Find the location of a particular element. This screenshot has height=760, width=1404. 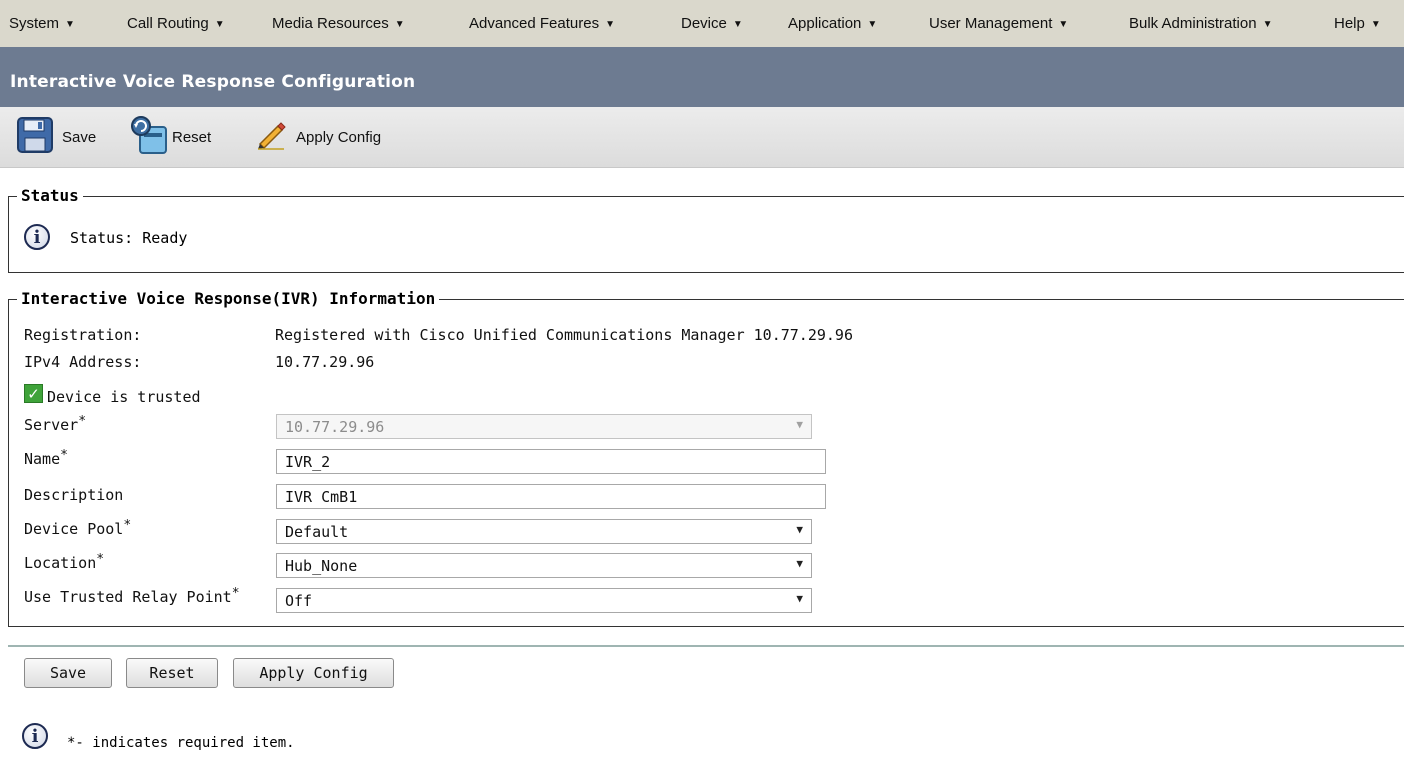

menu-application: Application ▼ is located at coordinates (832, 23).